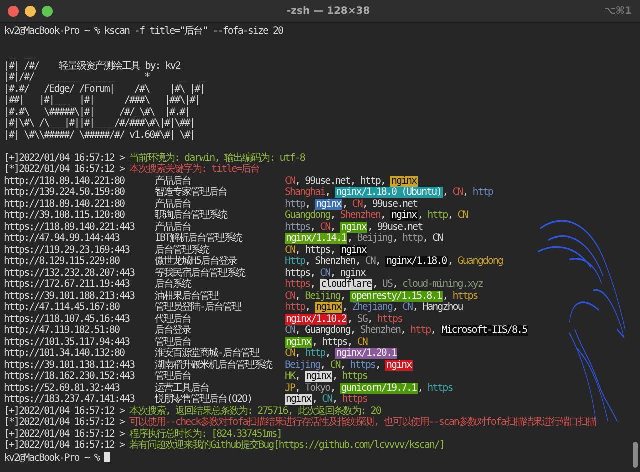 This screenshot has height=472, width=640. What do you see at coordinates (316, 238) in the screenshot?
I see `server-tag: nginx/1.14.1` at bounding box center [316, 238].